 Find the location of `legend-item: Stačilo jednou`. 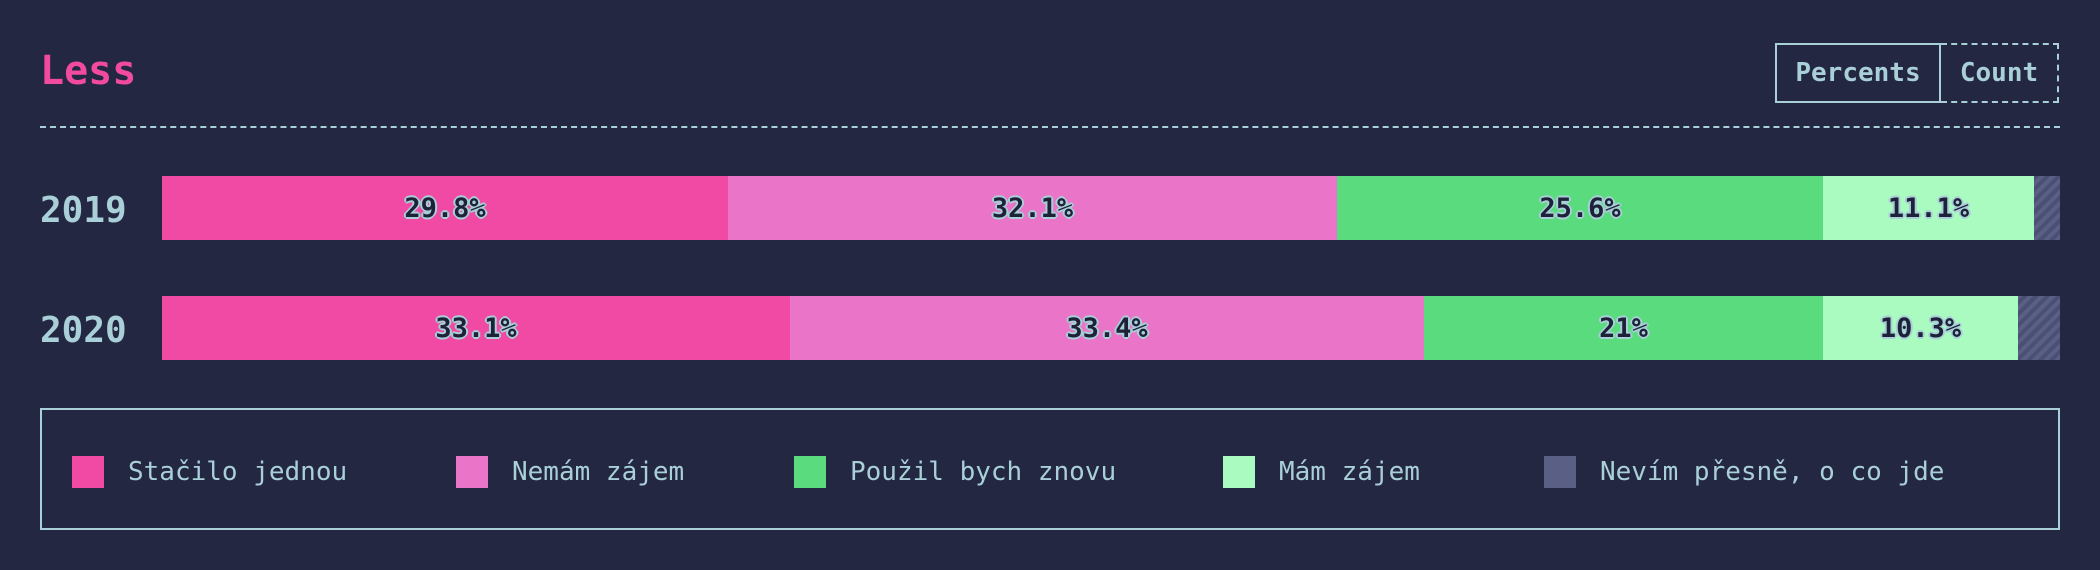

legend-item: Stačilo jednou is located at coordinates (209, 472).